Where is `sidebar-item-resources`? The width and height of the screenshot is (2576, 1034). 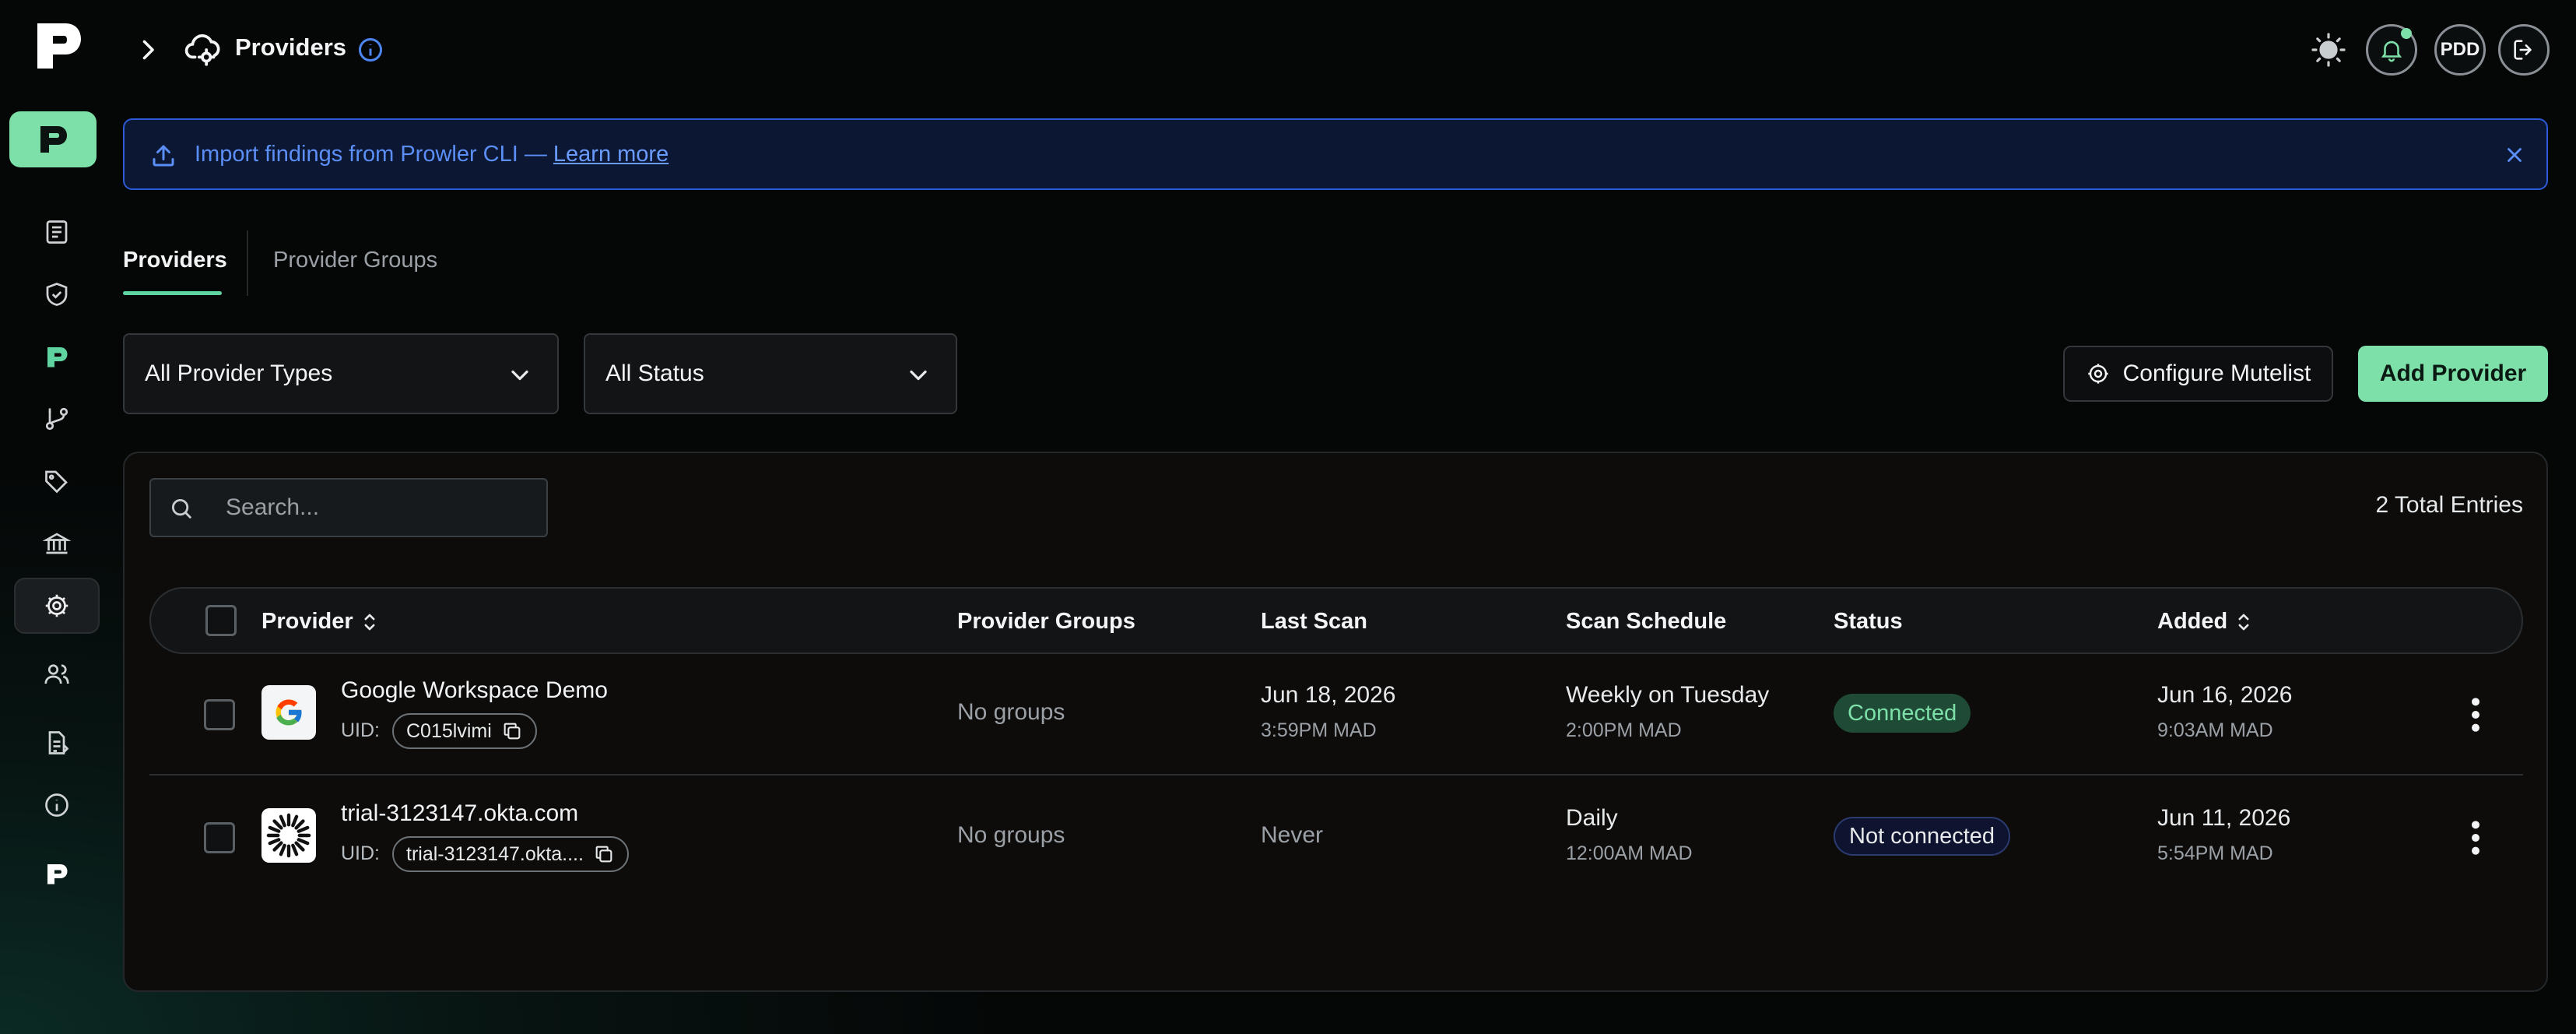
sidebar-item-resources is located at coordinates (57, 481).